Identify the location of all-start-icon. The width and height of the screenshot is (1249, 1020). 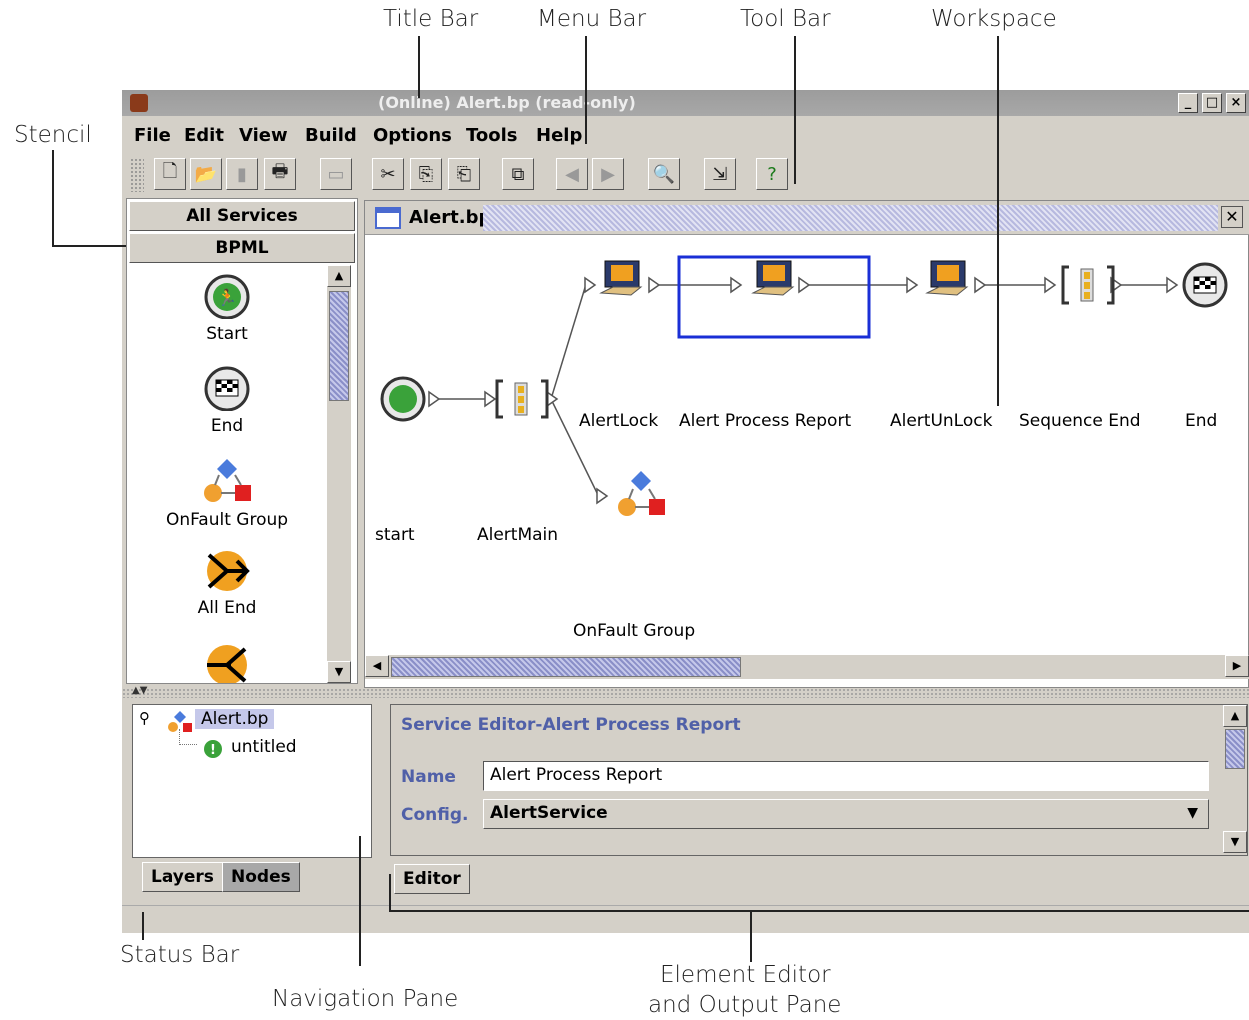
(227, 664).